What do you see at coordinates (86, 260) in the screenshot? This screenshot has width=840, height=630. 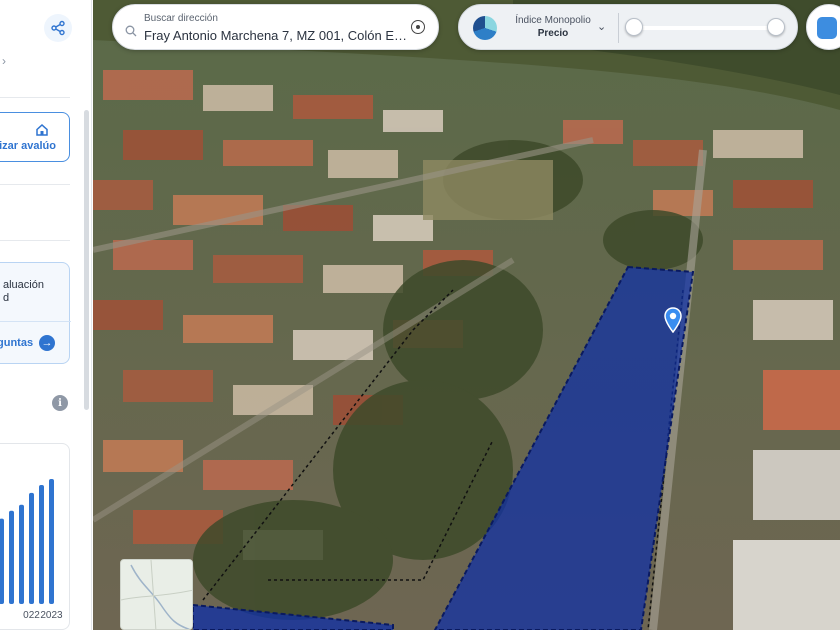 I see `sidebar-scrollbar` at bounding box center [86, 260].